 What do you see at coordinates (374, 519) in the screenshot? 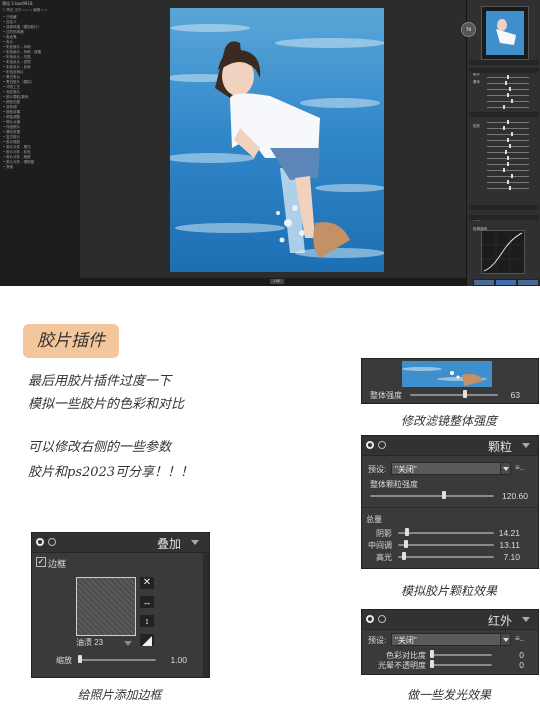
I see `grain-group-label: 总量` at bounding box center [374, 519].